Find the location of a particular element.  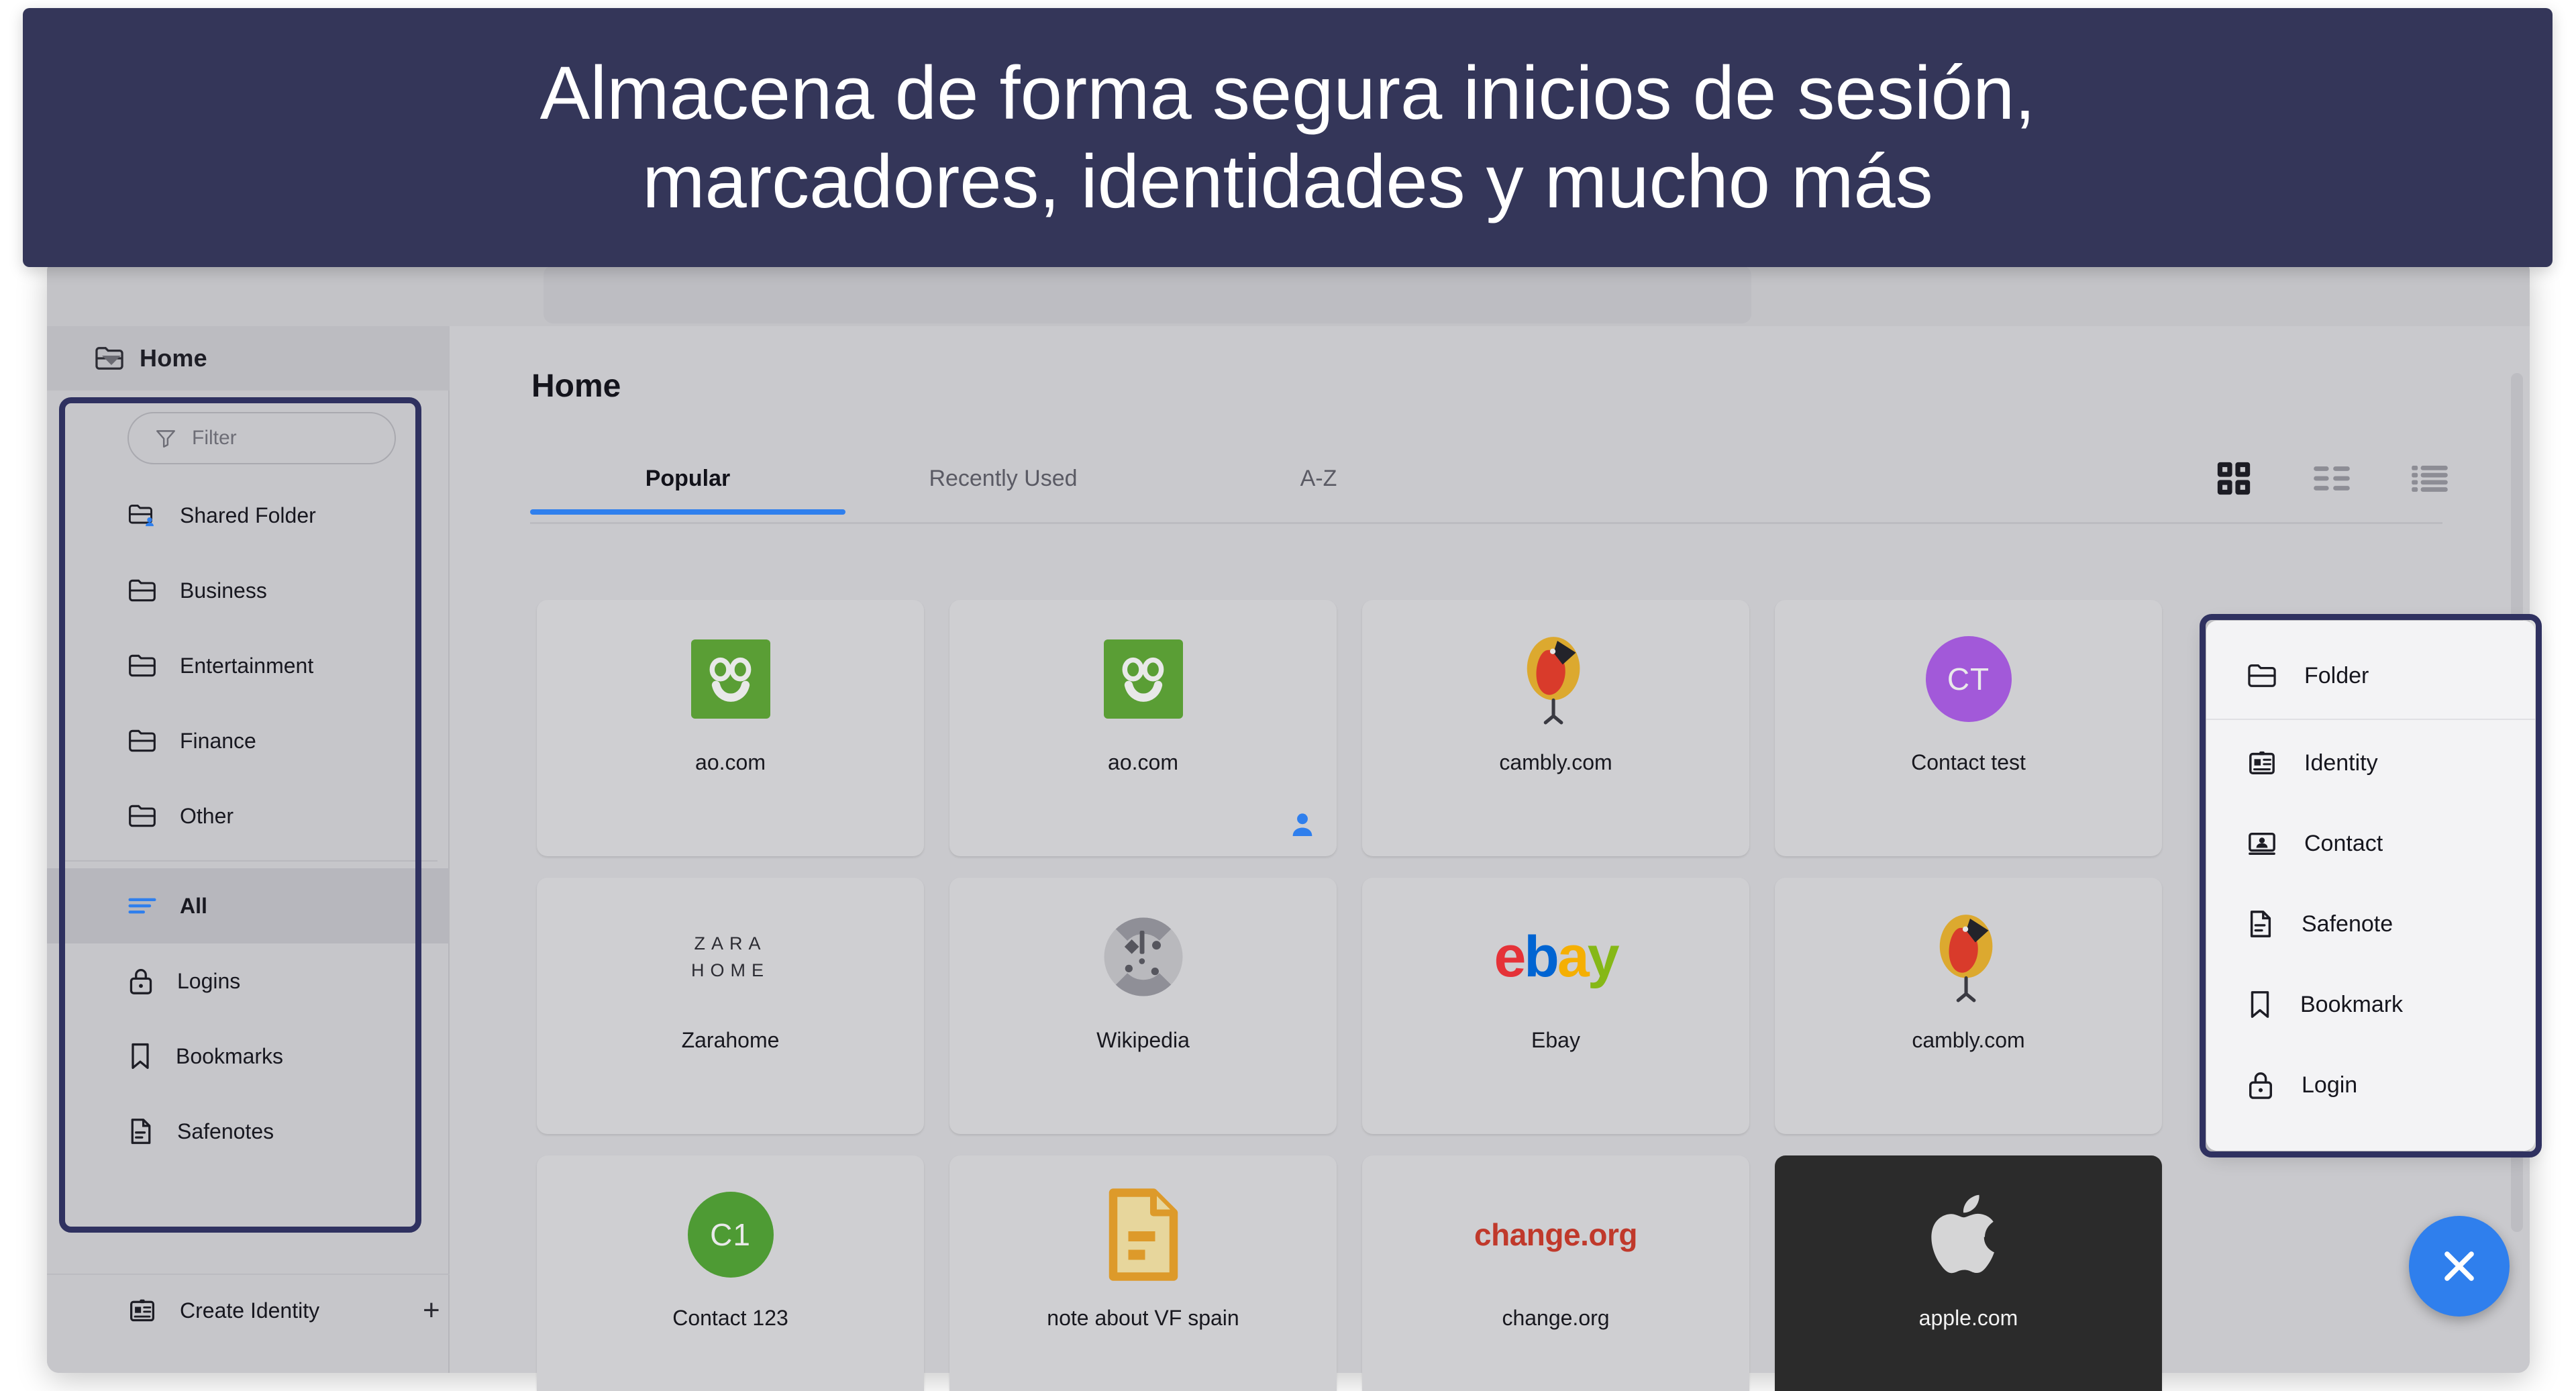

sidebar-item-all: All is located at coordinates (248, 905).